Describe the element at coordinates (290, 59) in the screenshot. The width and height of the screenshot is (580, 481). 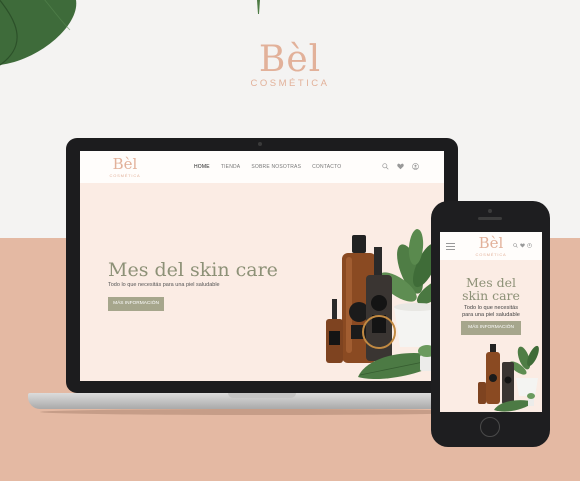
I see `brand-name: Bèl` at that location.